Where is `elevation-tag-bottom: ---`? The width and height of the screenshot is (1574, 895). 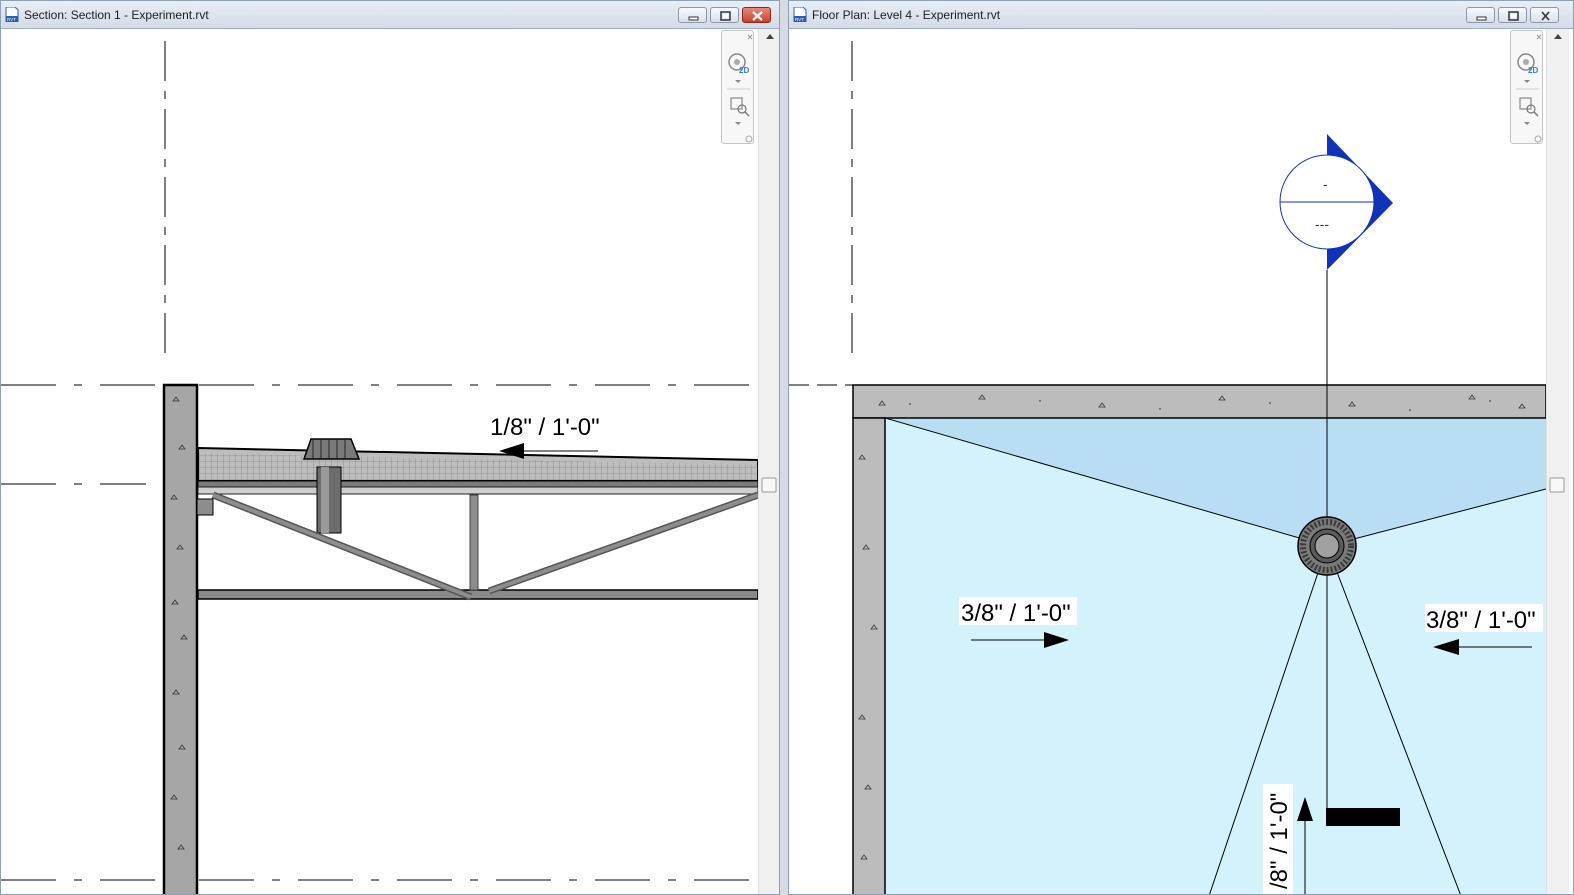 elevation-tag-bottom: --- is located at coordinates (1322, 224).